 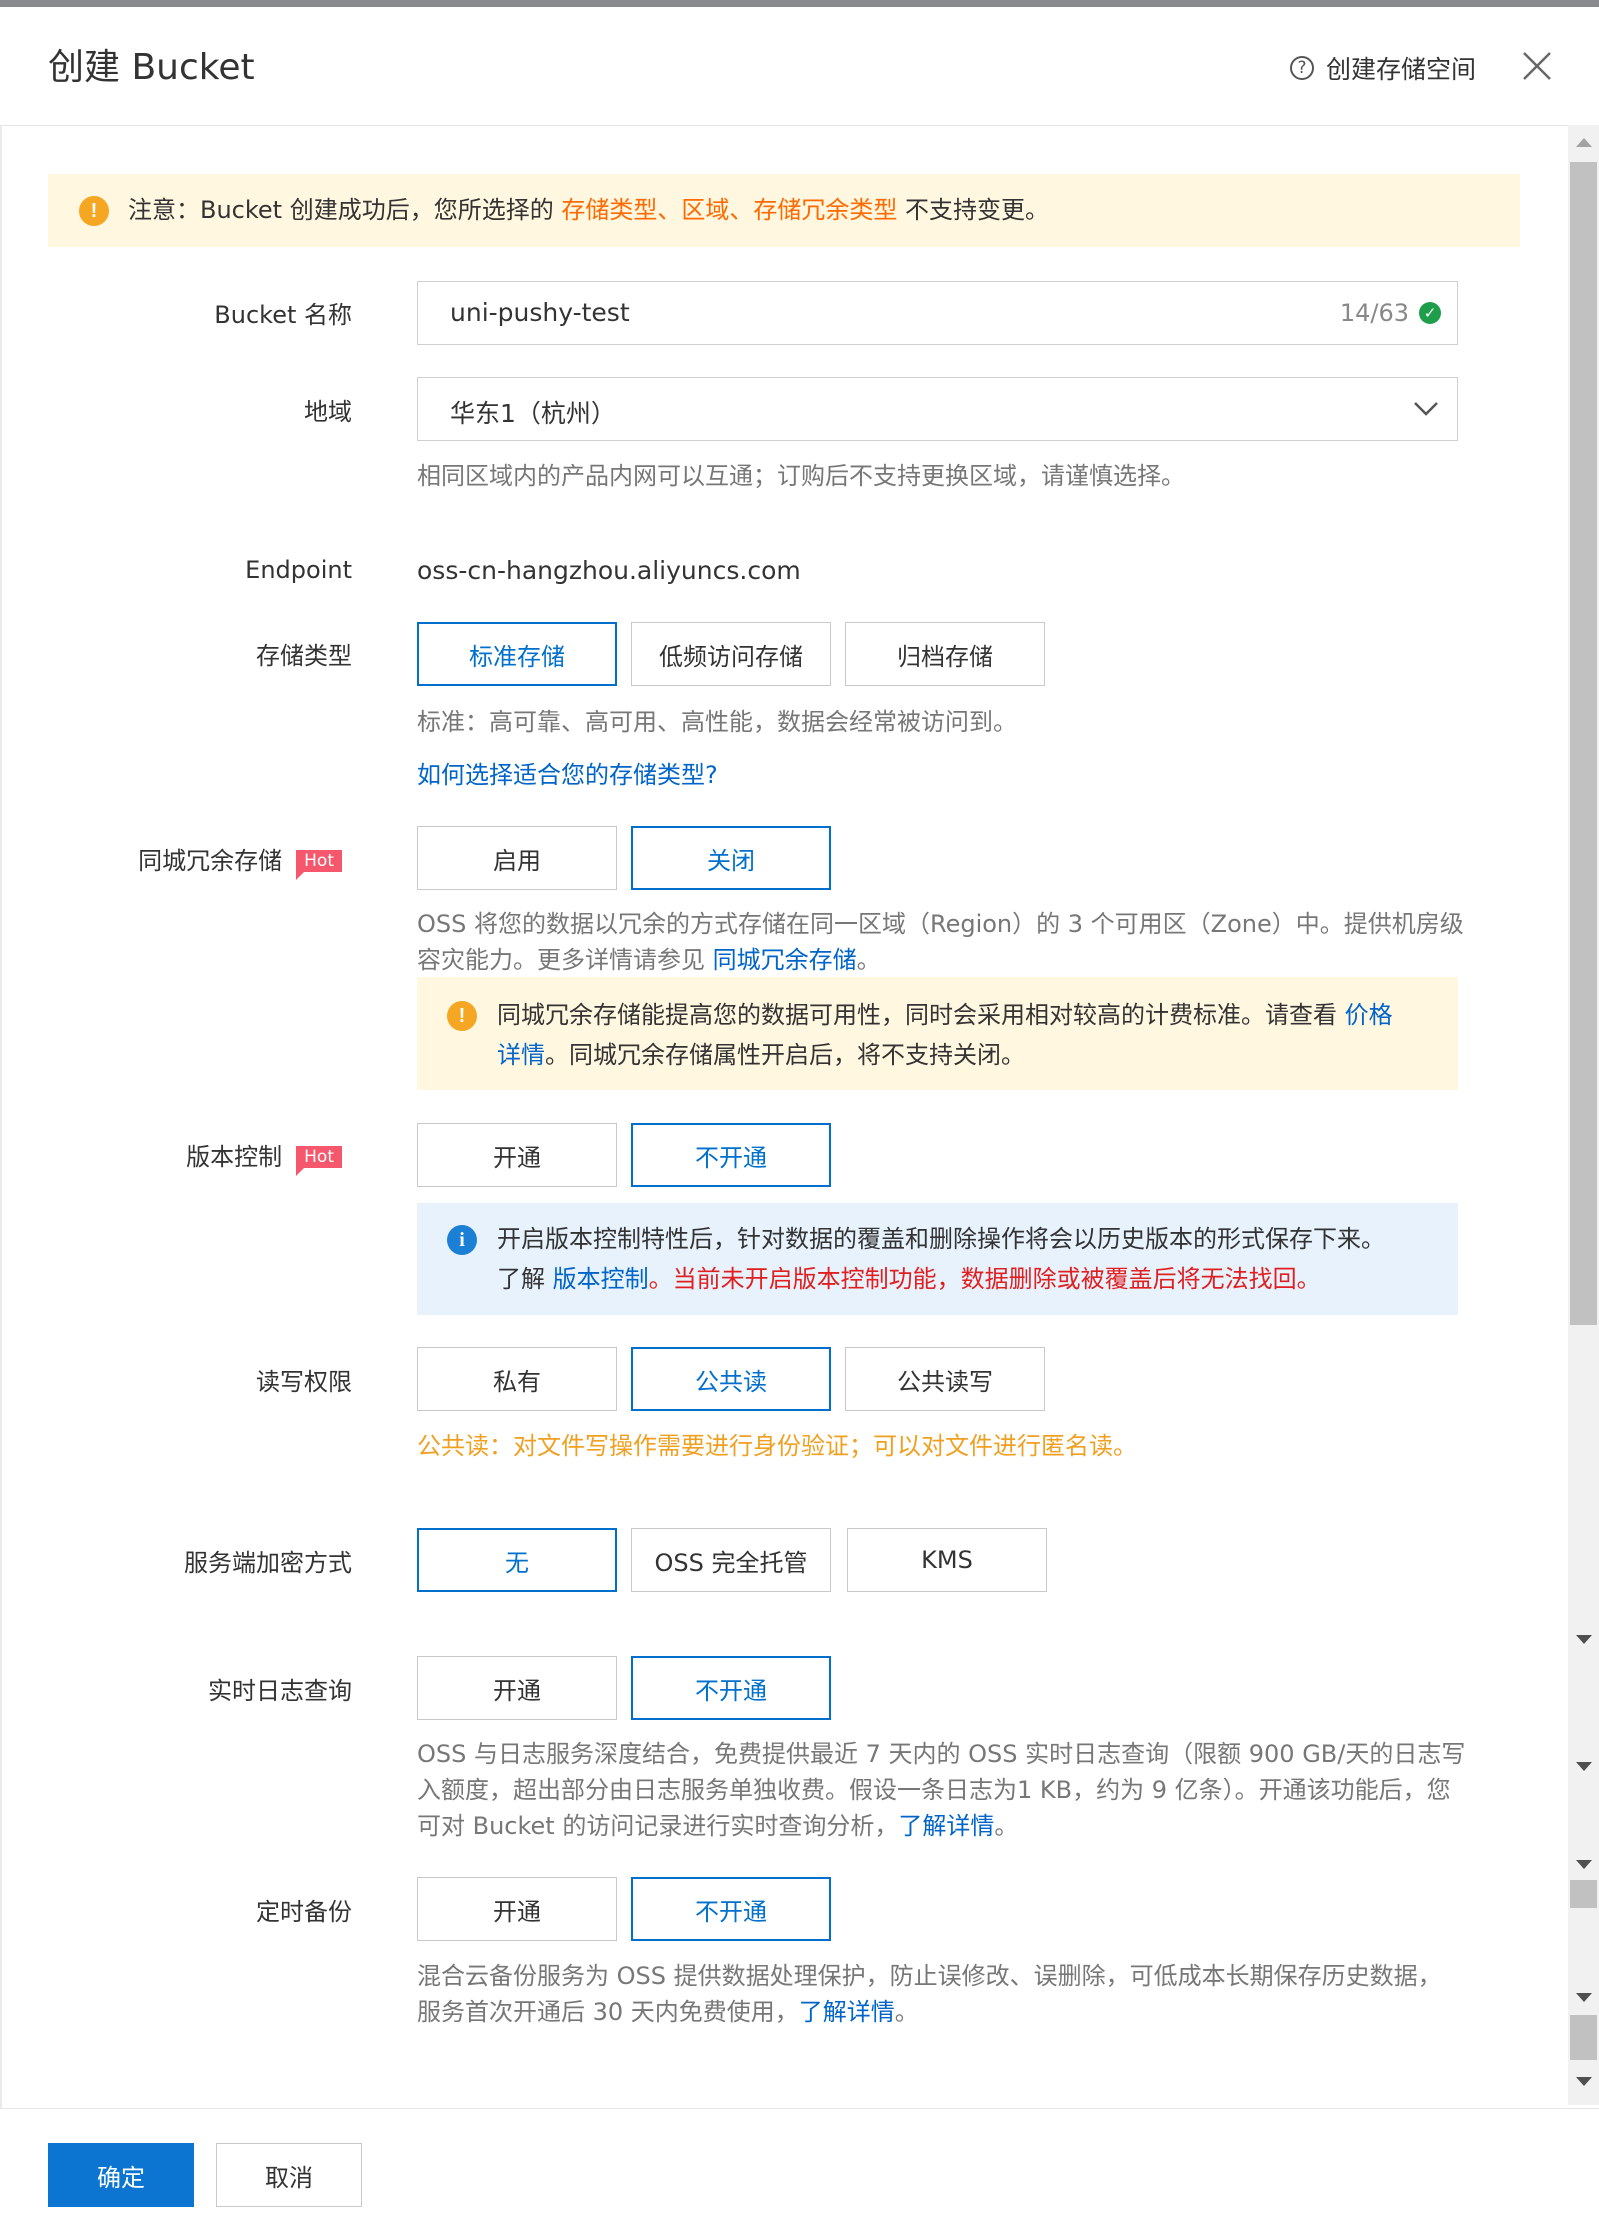 What do you see at coordinates (1302, 68) in the screenshot?
I see `question-icon: ?` at bounding box center [1302, 68].